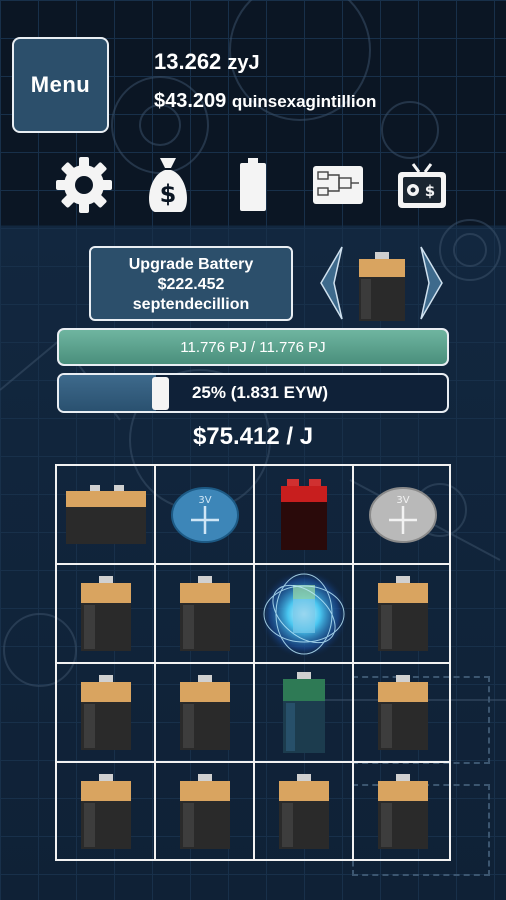 This screenshot has height=900, width=506. Describe the element at coordinates (188, 61) in the screenshot. I see `energy-value: 13.262` at that location.